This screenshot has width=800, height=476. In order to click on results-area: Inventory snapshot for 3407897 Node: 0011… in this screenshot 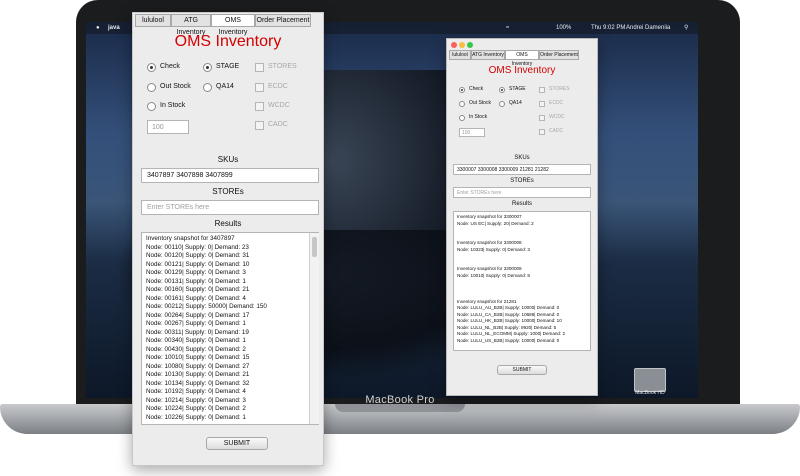, I will do `click(230, 328)`.